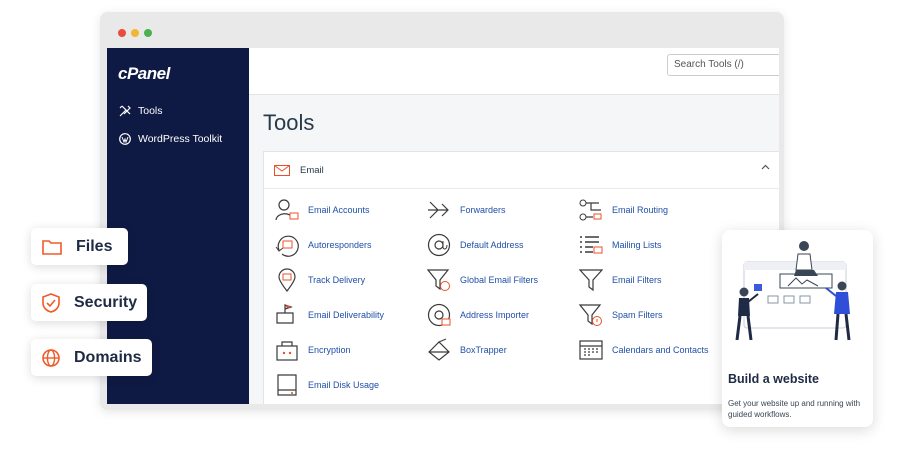 This screenshot has width=900, height=456. I want to click on tool-boxtrapper: BoxTrapper, so click(466, 350).